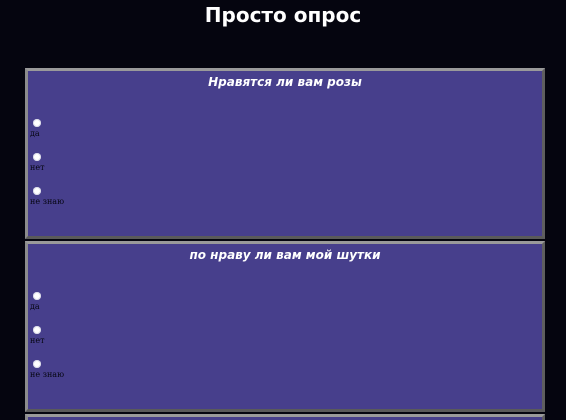 This screenshot has width=566, height=420. What do you see at coordinates (285, 255) in the screenshot?
I see `poll-question: по нраву ли вам мой шутки` at bounding box center [285, 255].